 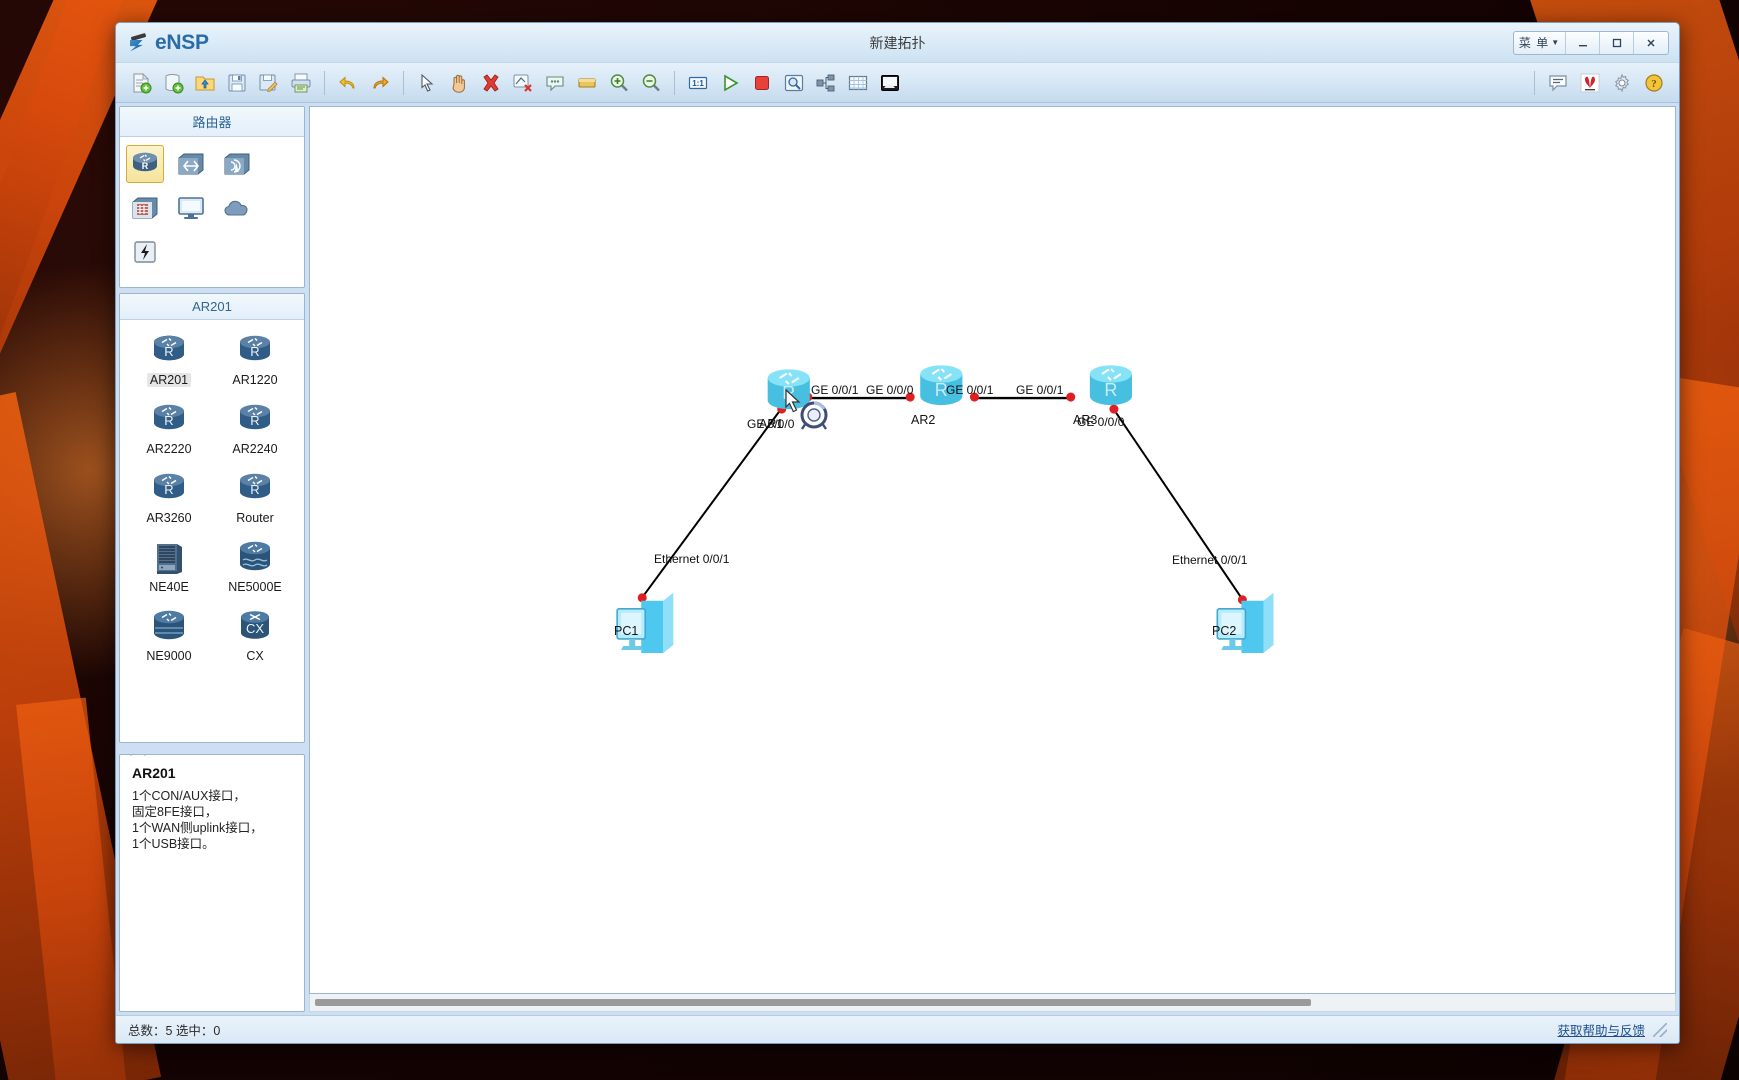 I want to click on redo-icon, so click(x=380, y=83).